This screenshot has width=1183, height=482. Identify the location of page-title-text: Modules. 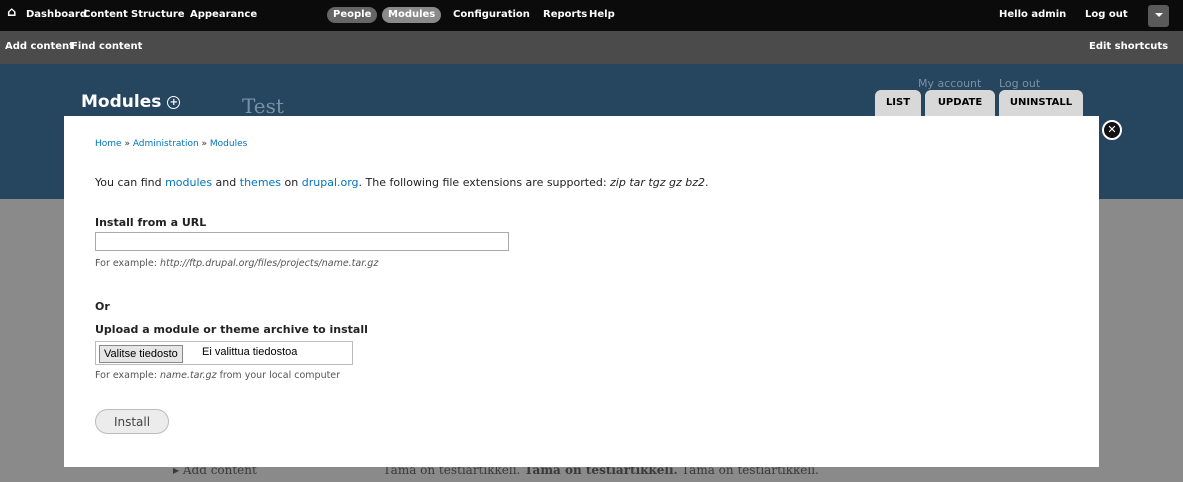
(121, 102).